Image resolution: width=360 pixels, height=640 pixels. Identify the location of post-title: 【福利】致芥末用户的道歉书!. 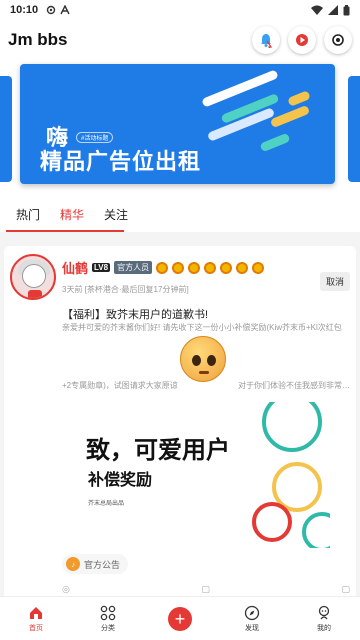
(135, 314).